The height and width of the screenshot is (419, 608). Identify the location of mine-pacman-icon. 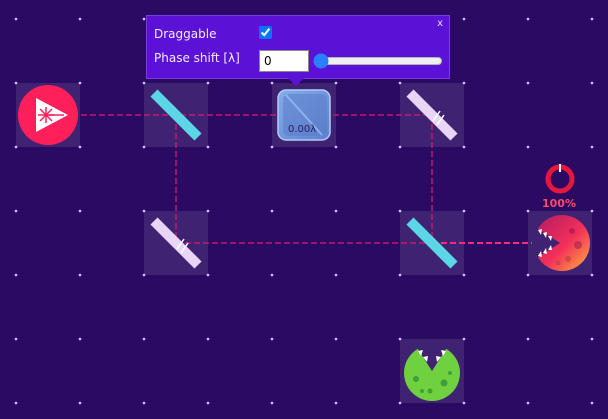
(432, 371).